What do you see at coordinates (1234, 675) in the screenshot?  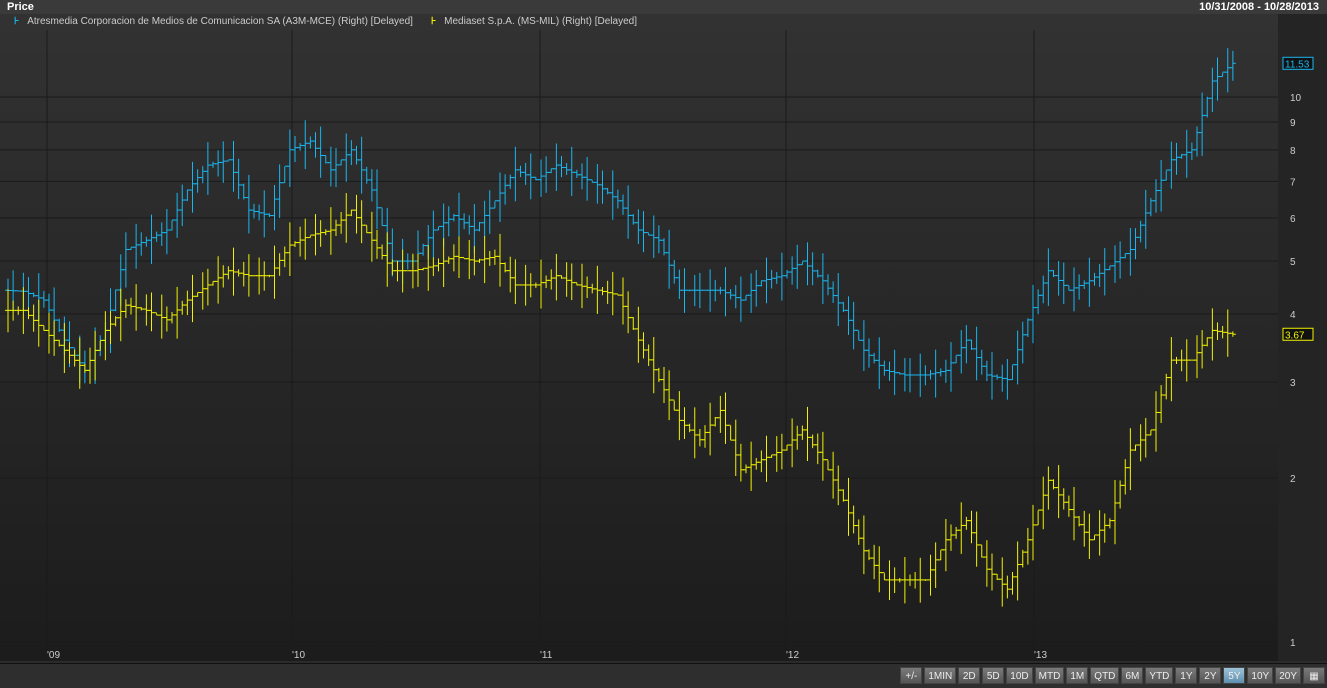 I see `range-button-5y: 5Y` at bounding box center [1234, 675].